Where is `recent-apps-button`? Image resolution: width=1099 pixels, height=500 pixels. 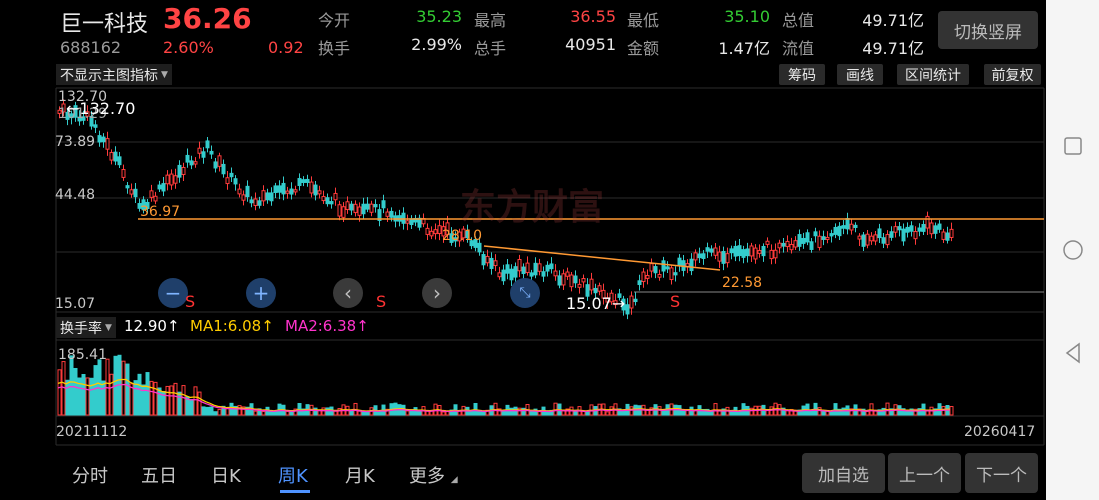
recent-apps-button is located at coordinates (1072, 146).